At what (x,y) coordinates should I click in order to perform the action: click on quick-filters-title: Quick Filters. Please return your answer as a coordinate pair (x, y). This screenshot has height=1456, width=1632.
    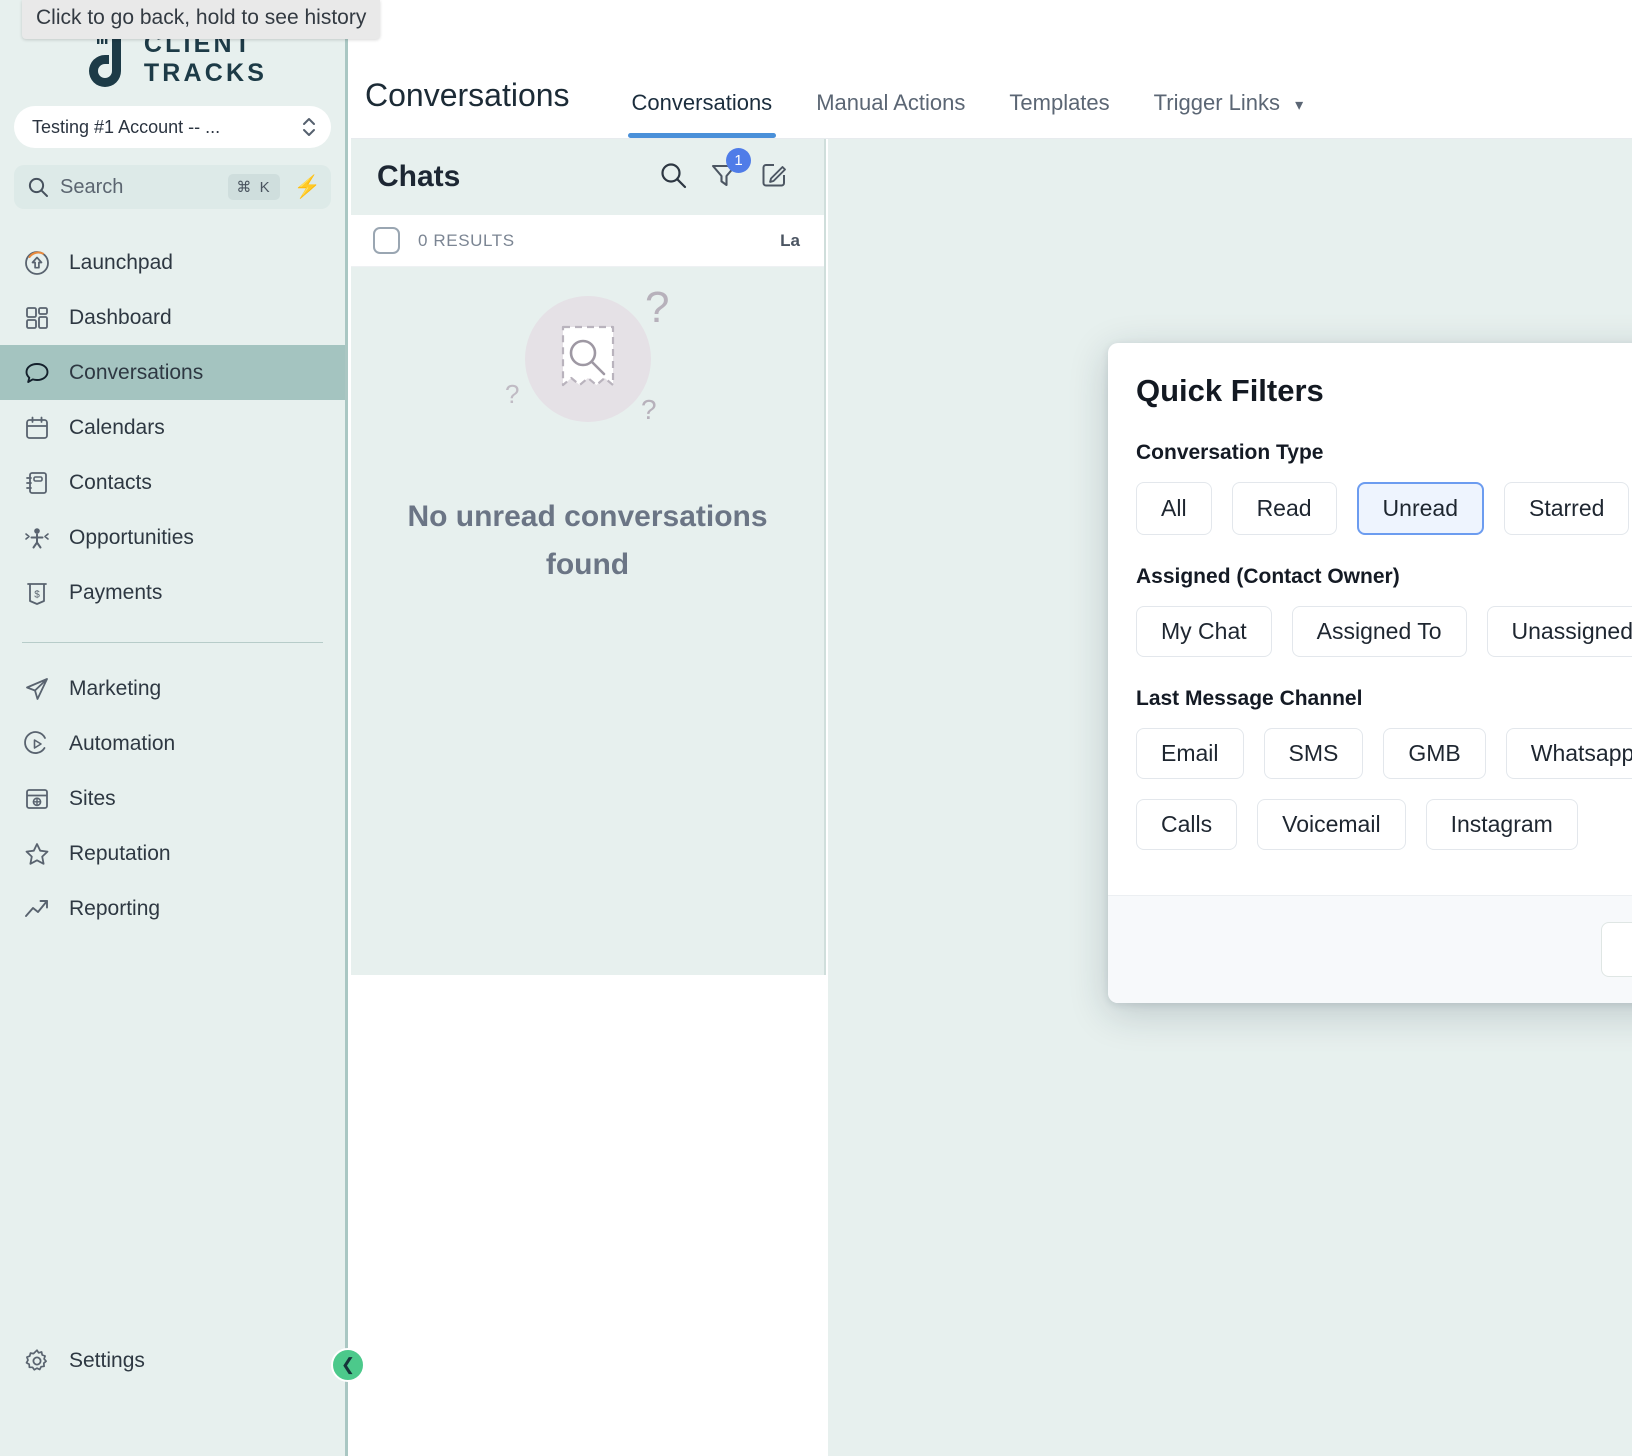
    Looking at the image, I should click on (1230, 390).